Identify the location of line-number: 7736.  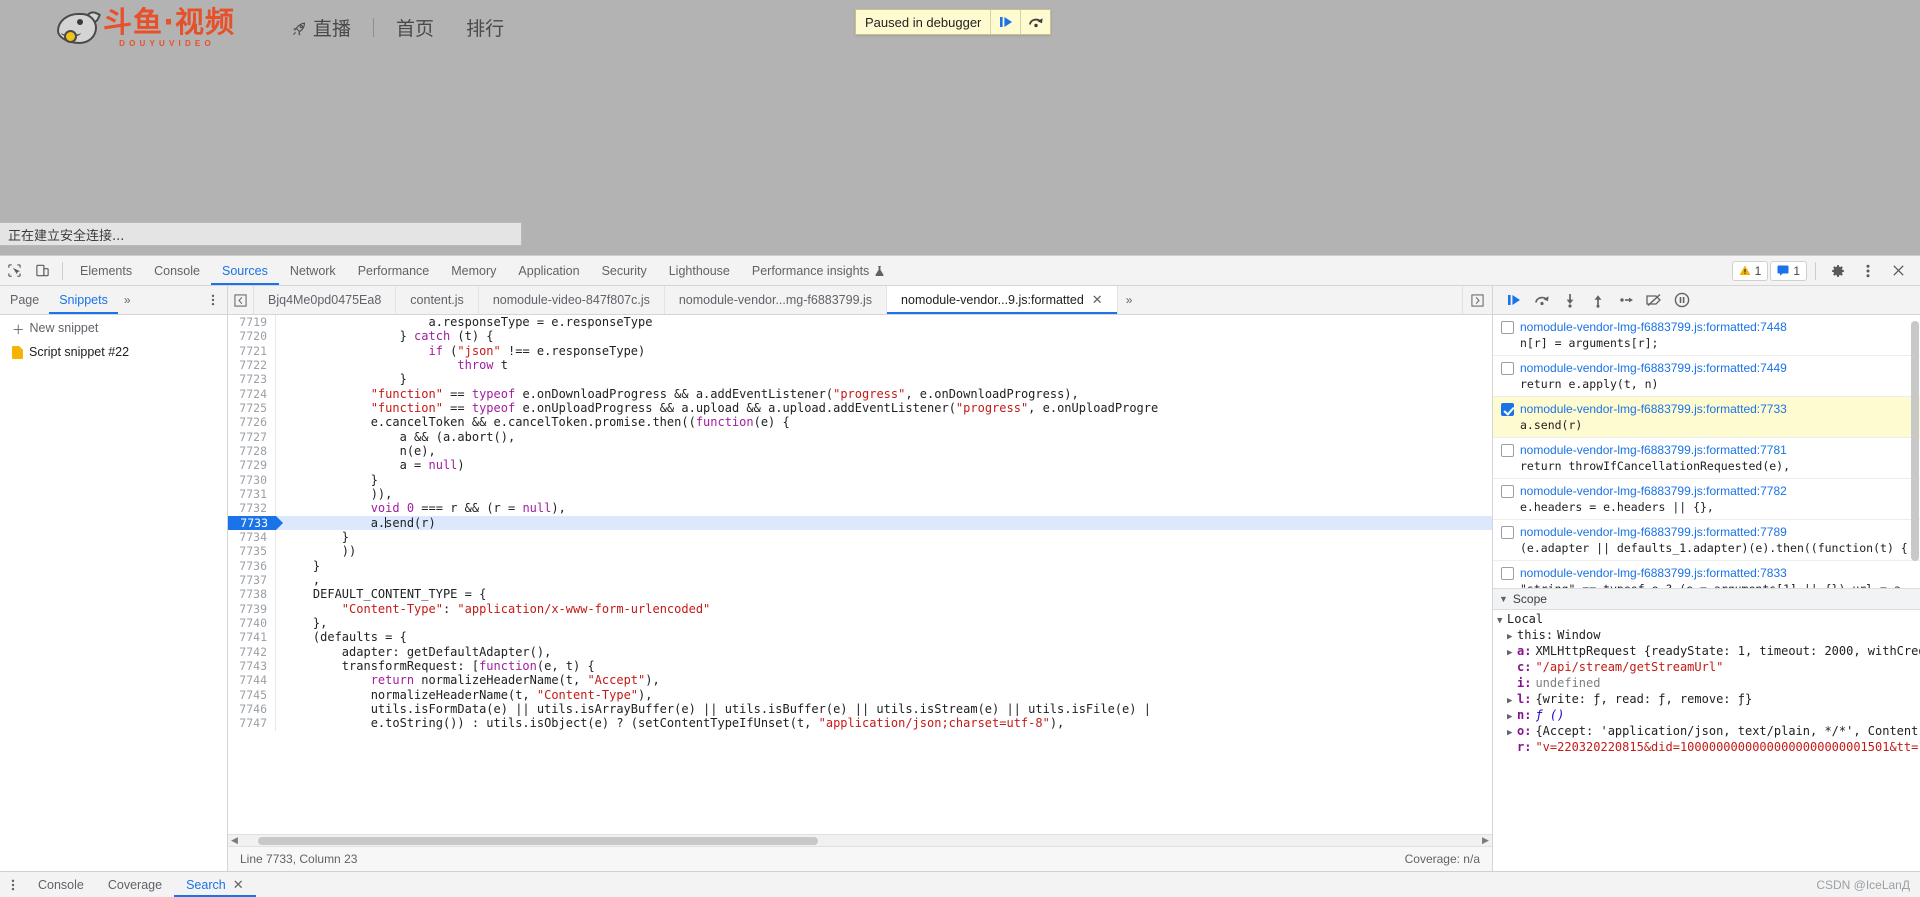
(252, 565).